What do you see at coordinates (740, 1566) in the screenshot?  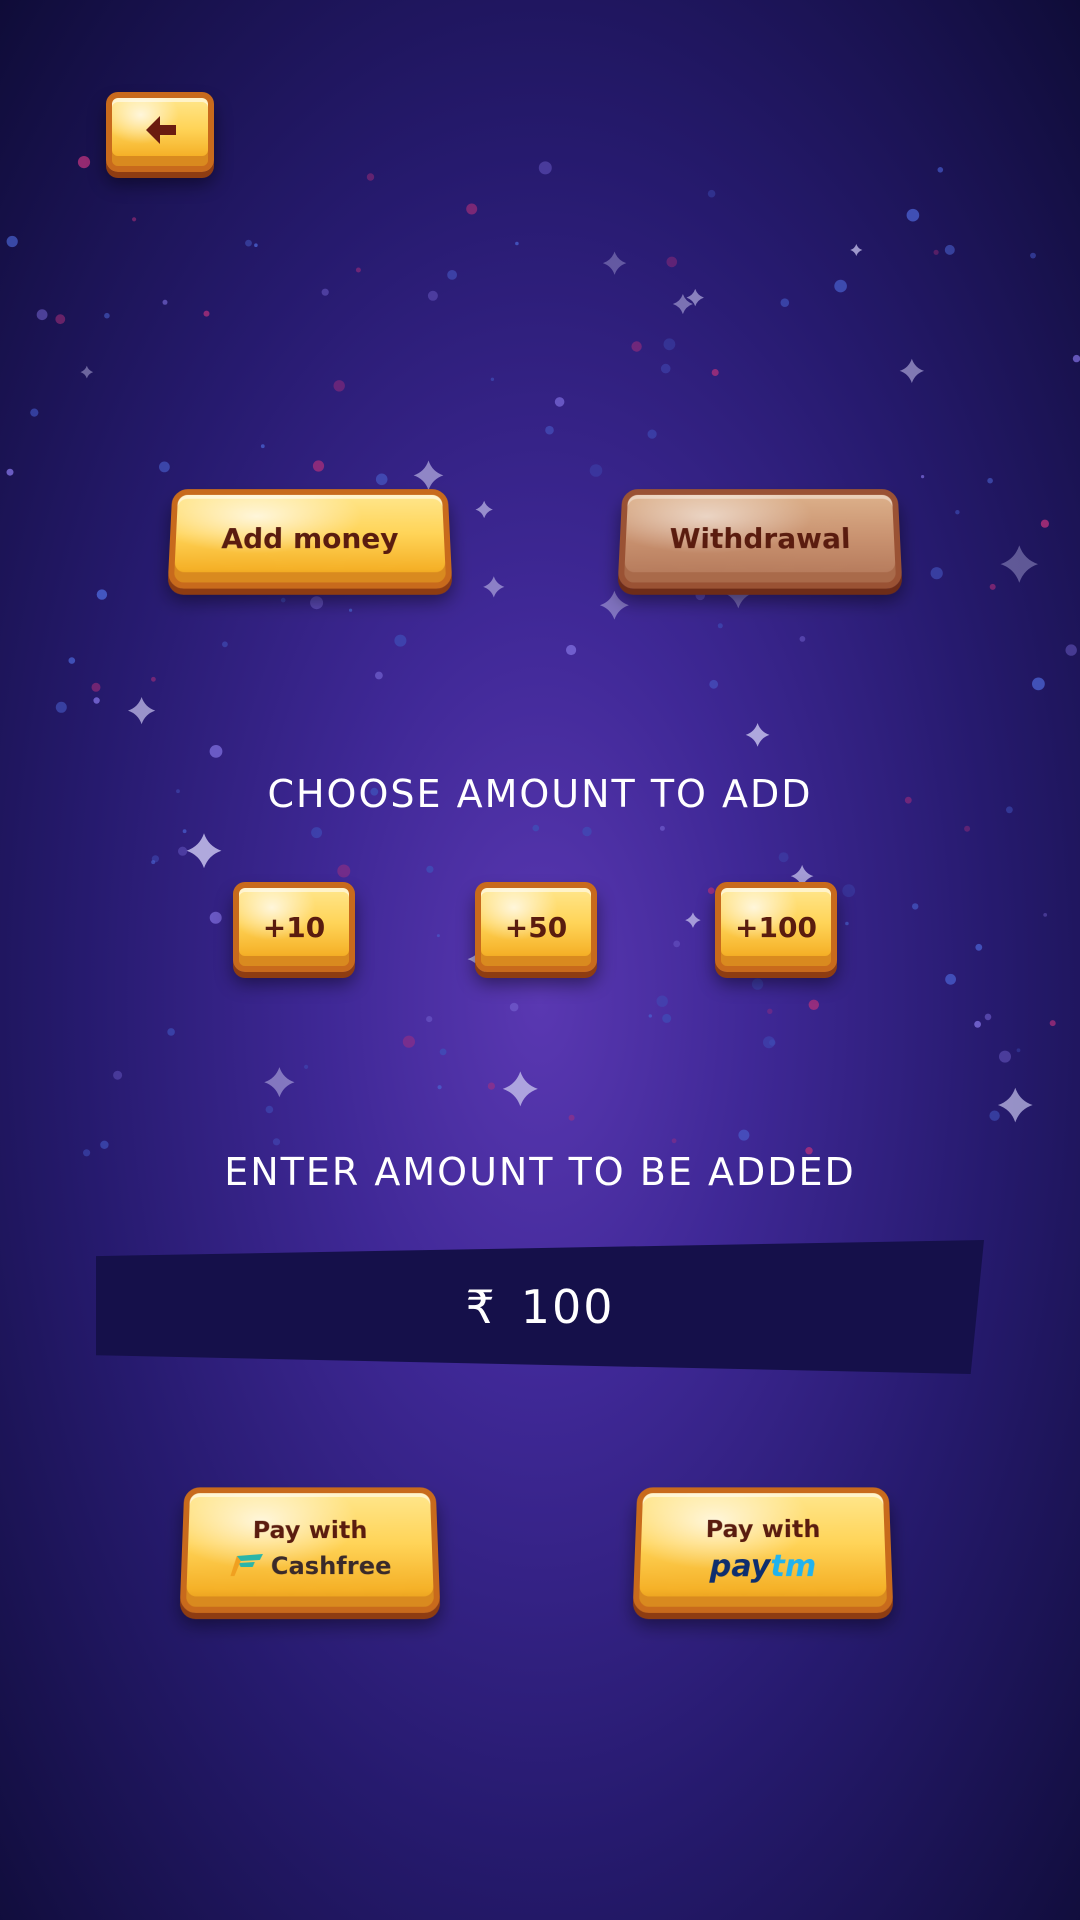 I see `paytm-logo-pay: pay` at bounding box center [740, 1566].